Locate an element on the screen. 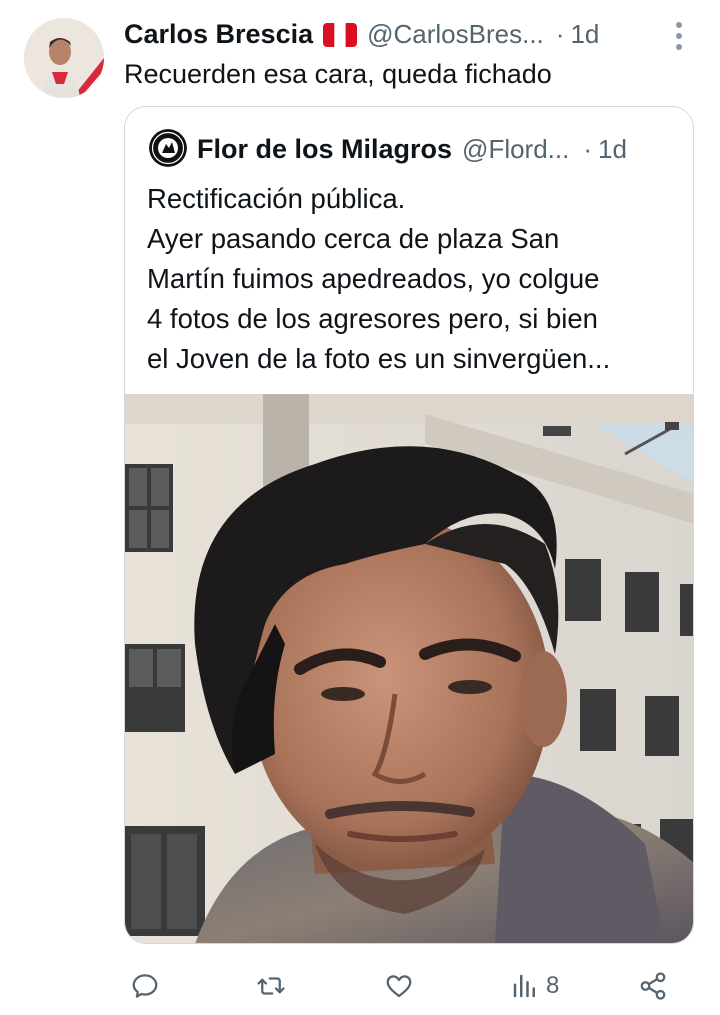 This screenshot has width=720, height=1015. like-button is located at coordinates (399, 986).